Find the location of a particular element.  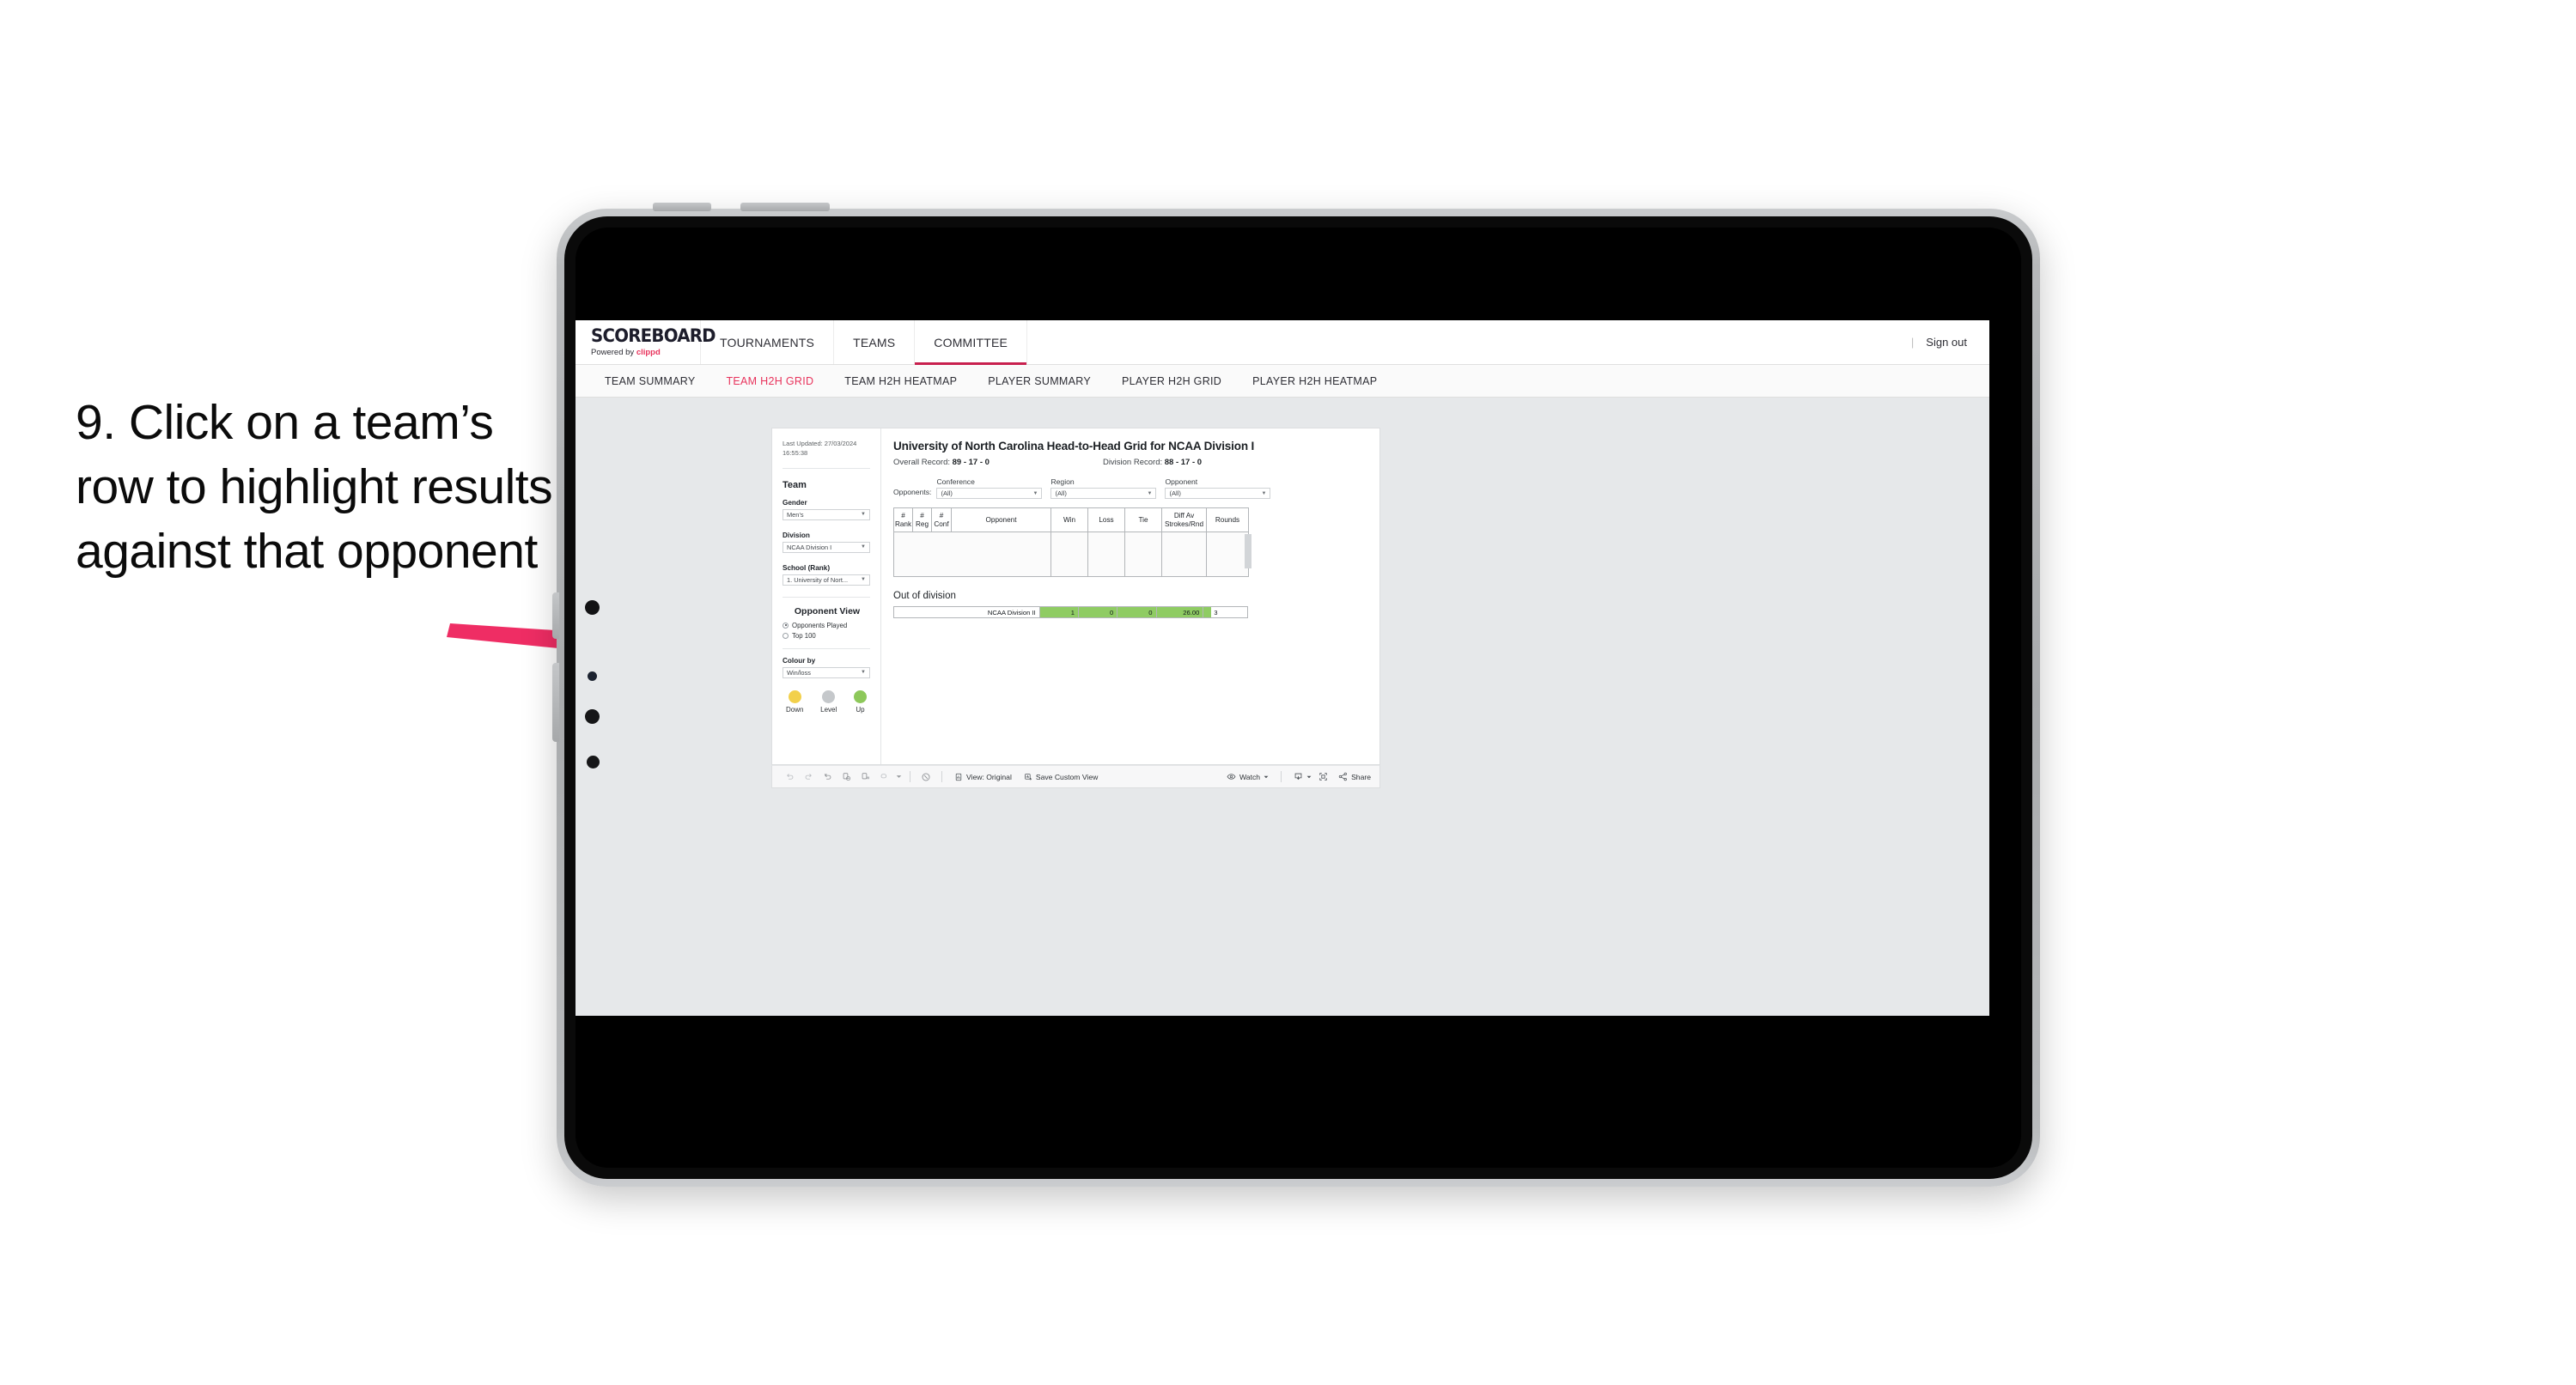

out-of-division-table: NCAA Division II 1 0 0 26.00 3 is located at coordinates (1070, 612).